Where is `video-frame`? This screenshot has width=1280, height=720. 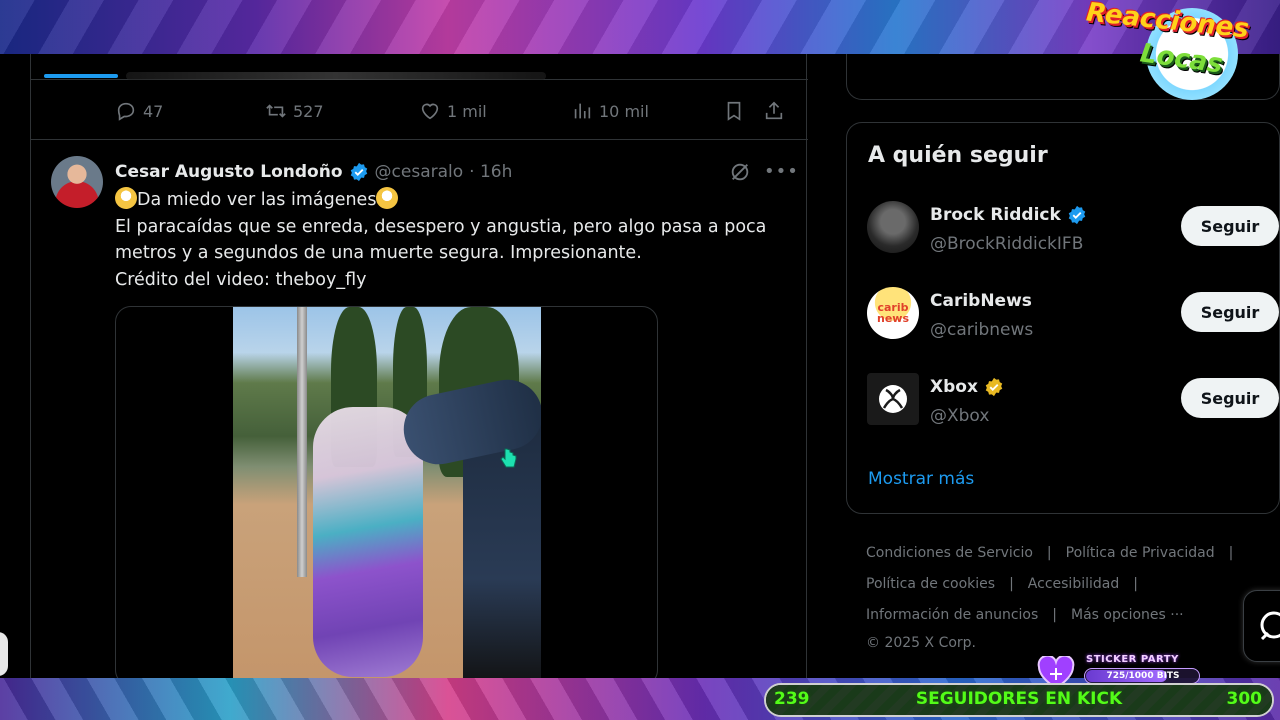
video-frame is located at coordinates (387, 492).